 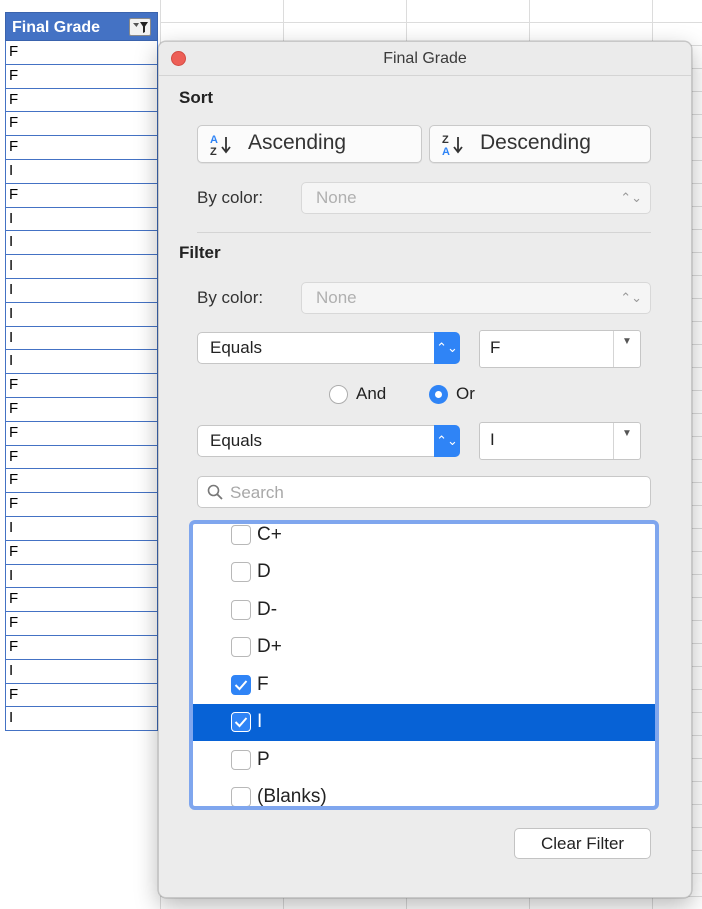 I want to click on sort-ascending-button: A Z Ascending, so click(x=309, y=144).